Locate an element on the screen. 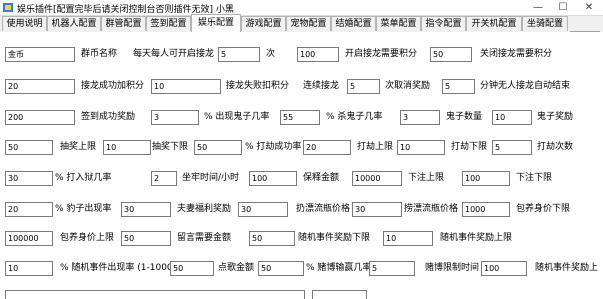 This screenshot has width=603, height=299. currency-name-input: 金币 is located at coordinates (40, 54).